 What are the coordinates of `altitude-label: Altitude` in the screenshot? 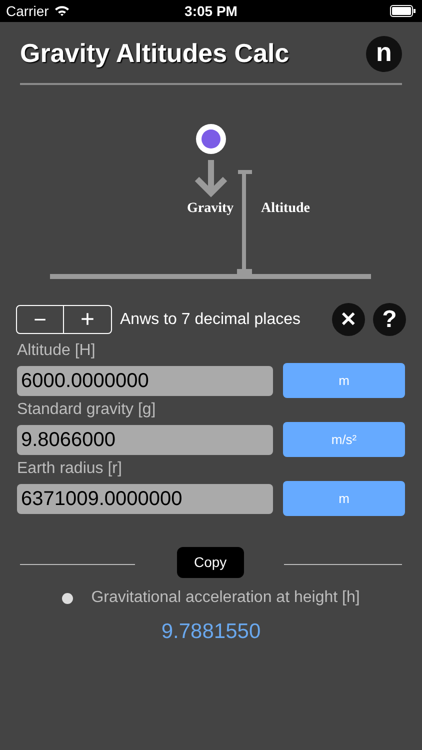 It's located at (285, 209).